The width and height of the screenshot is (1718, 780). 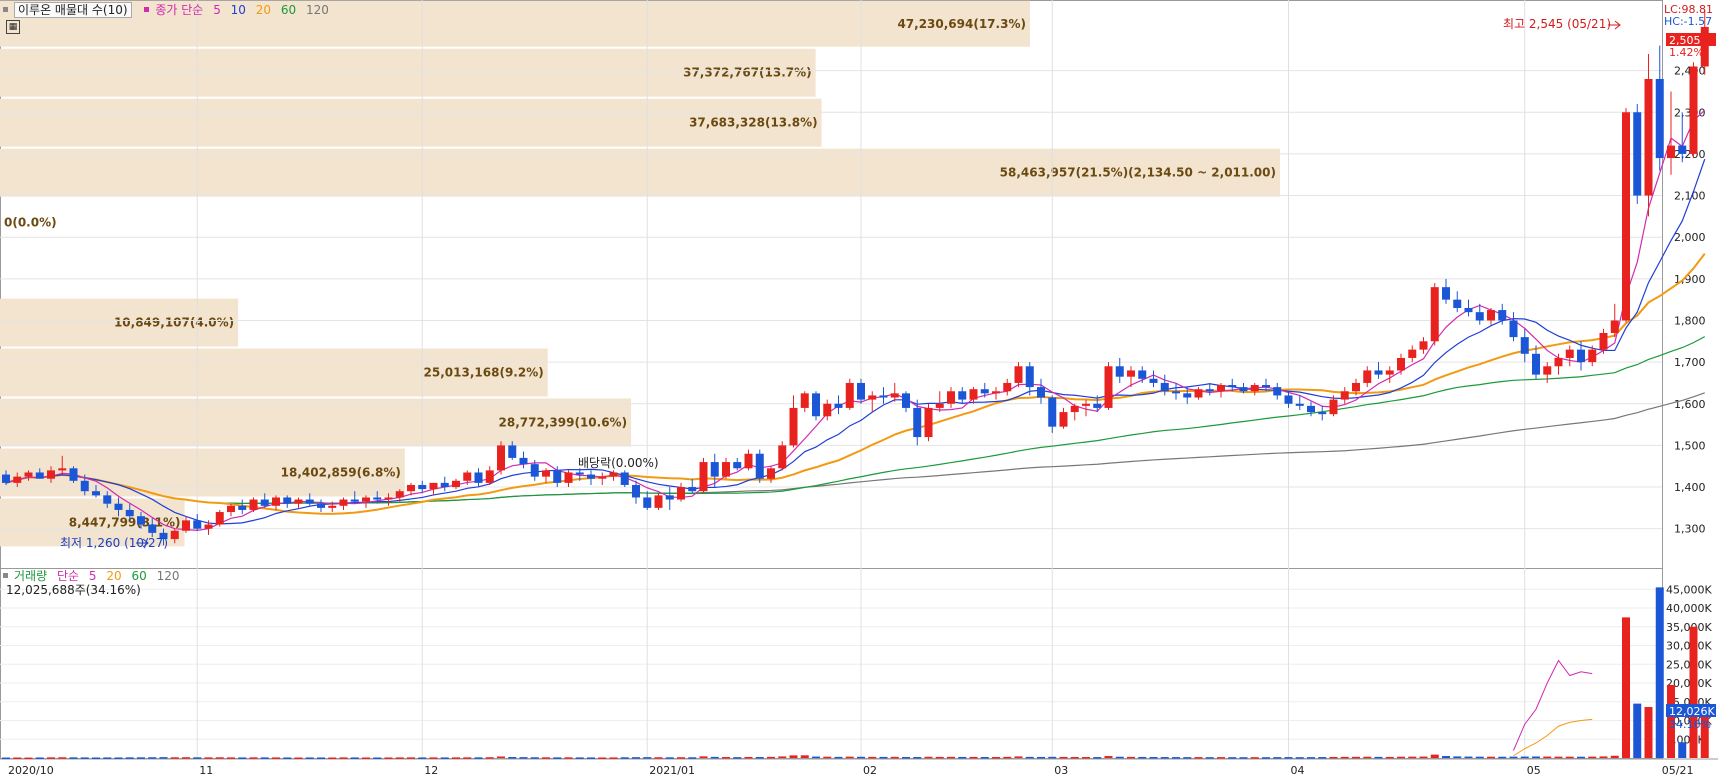 I want to click on ma-label-type: 종가 단순, so click(x=179, y=10).